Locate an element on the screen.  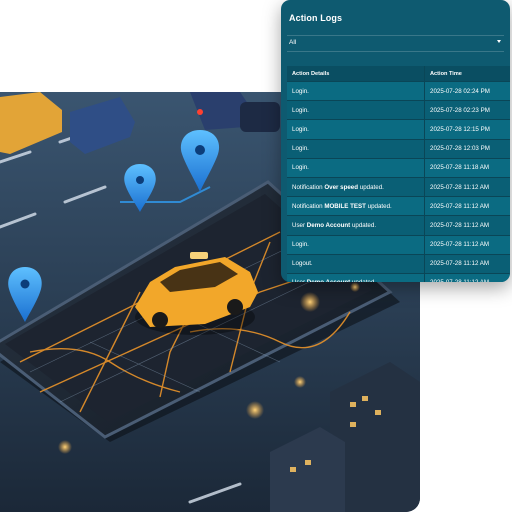
table-row: Login. 2025-07-28 11:12 AM is located at coordinates (398, 245).